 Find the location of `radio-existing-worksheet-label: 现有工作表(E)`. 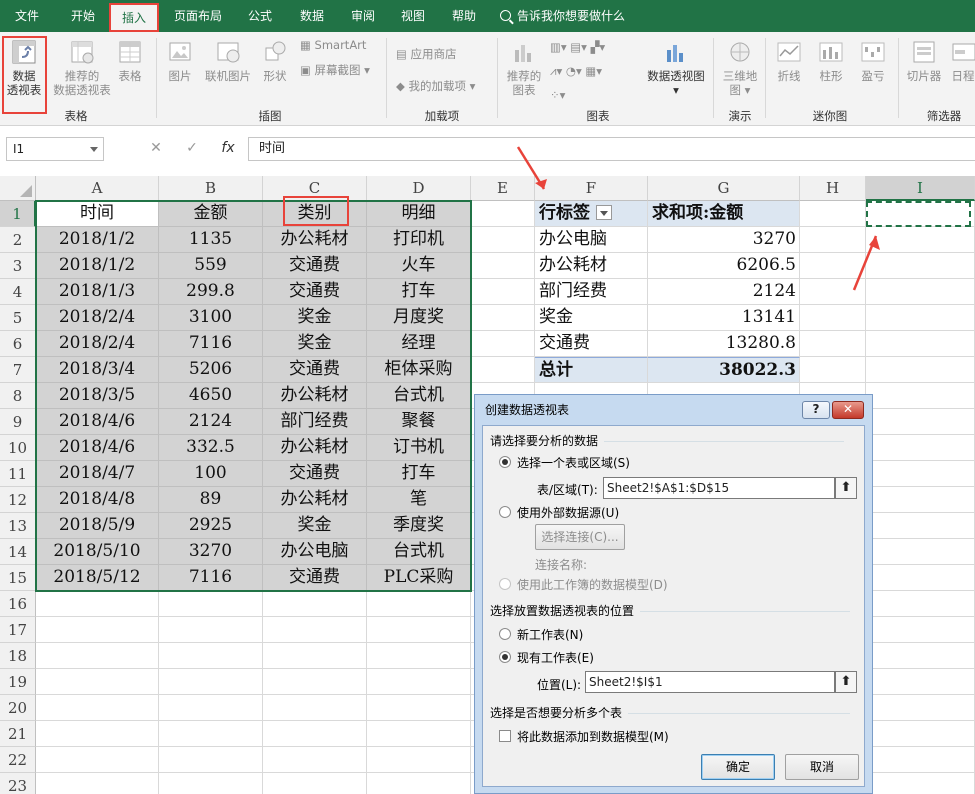

radio-existing-worksheet-label: 现有工作表(E) is located at coordinates (555, 657).